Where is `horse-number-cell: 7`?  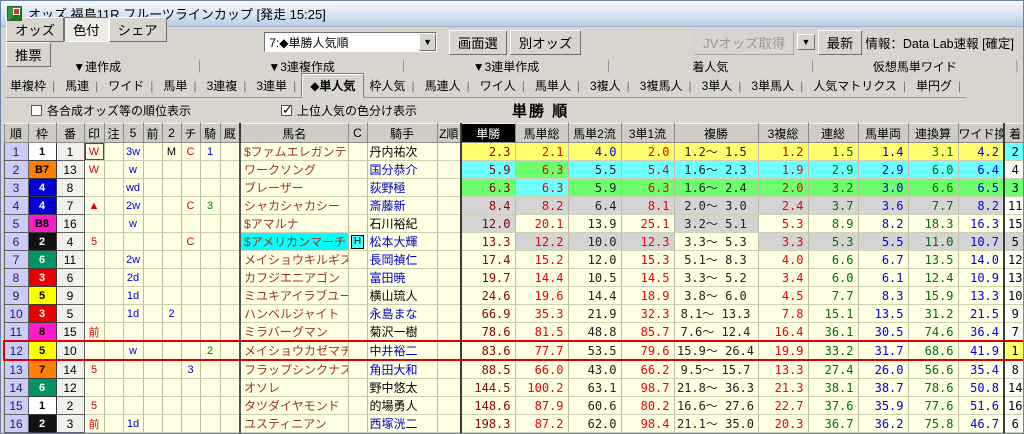 horse-number-cell: 7 is located at coordinates (70, 205).